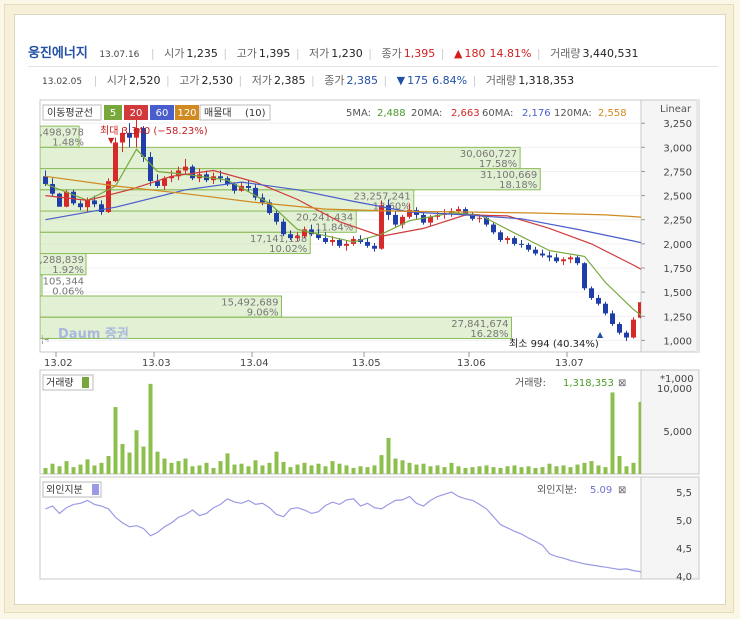 The height and width of the screenshot is (619, 740). Describe the element at coordinates (677, 245) in the screenshot. I see `price-tick-label: 2,000` at that location.